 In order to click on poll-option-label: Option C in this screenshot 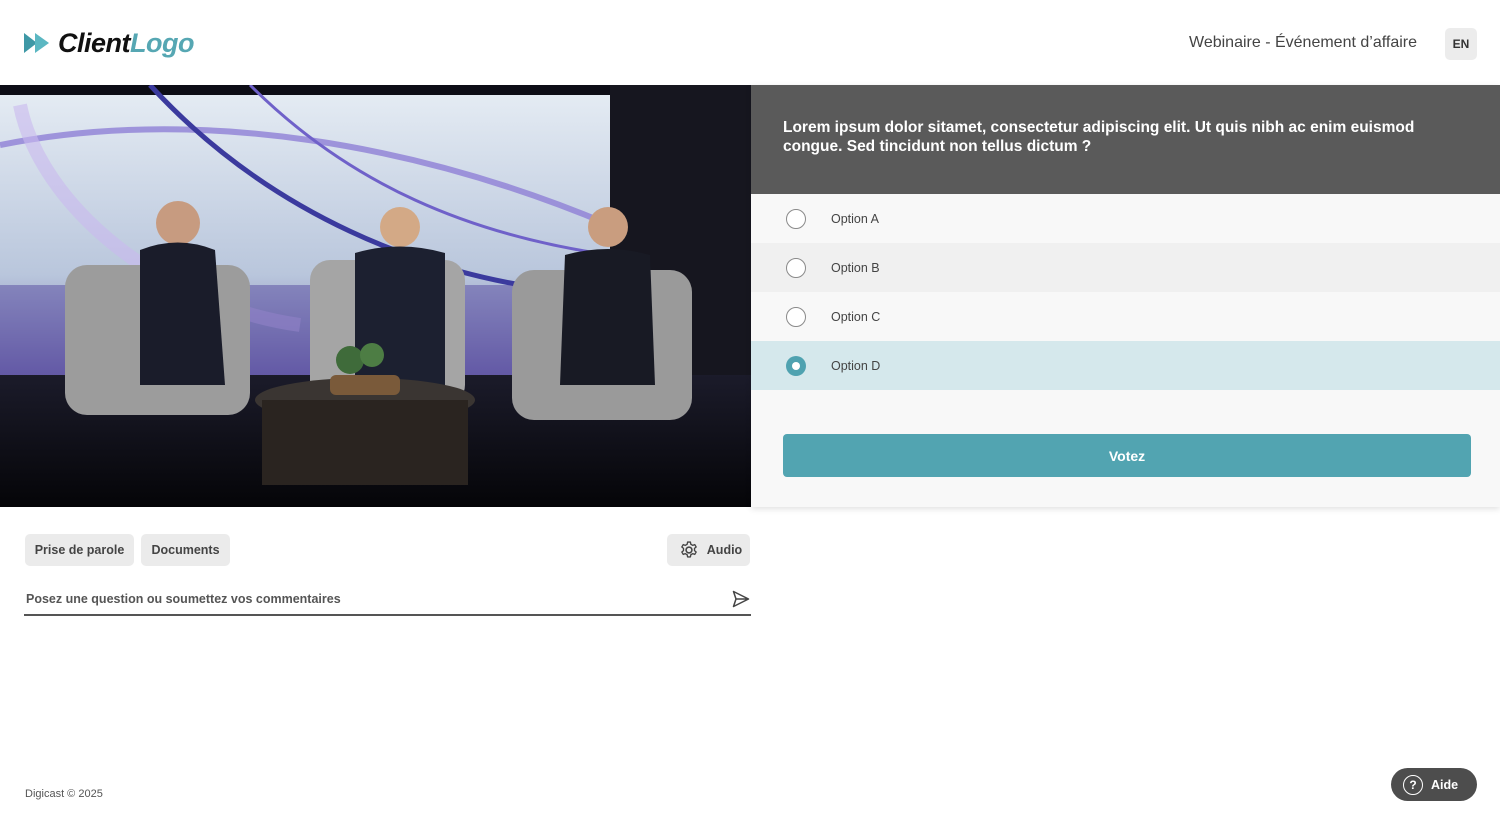, I will do `click(856, 316)`.